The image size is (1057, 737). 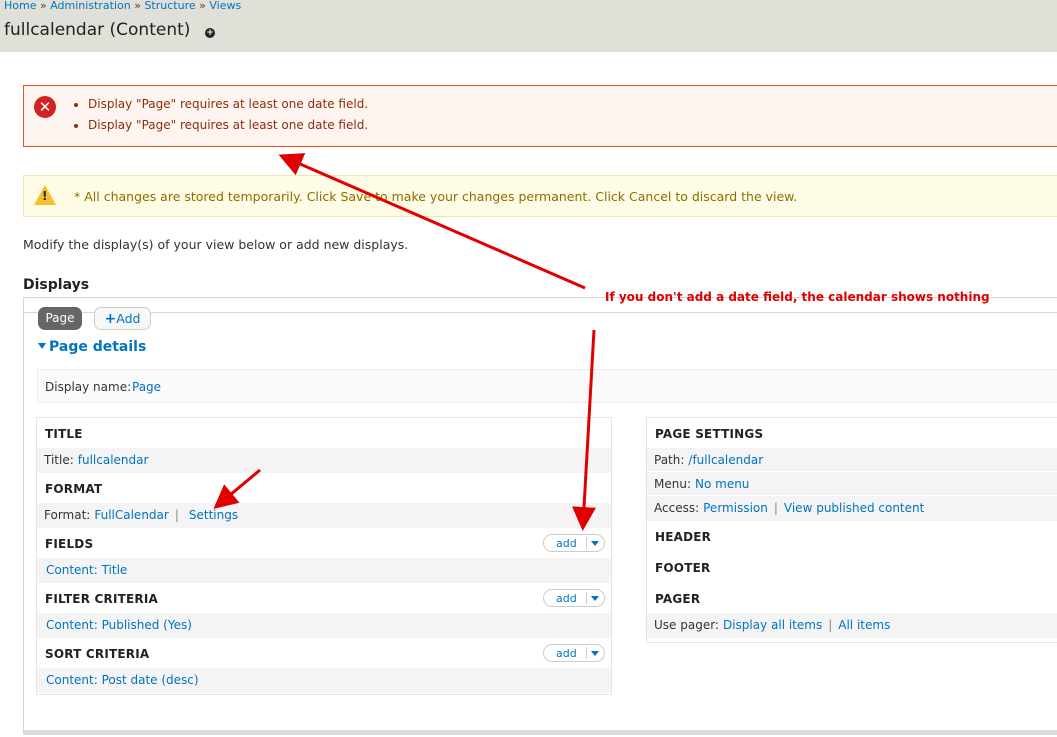 I want to click on fields-row: Content: Title, so click(x=324, y=570).